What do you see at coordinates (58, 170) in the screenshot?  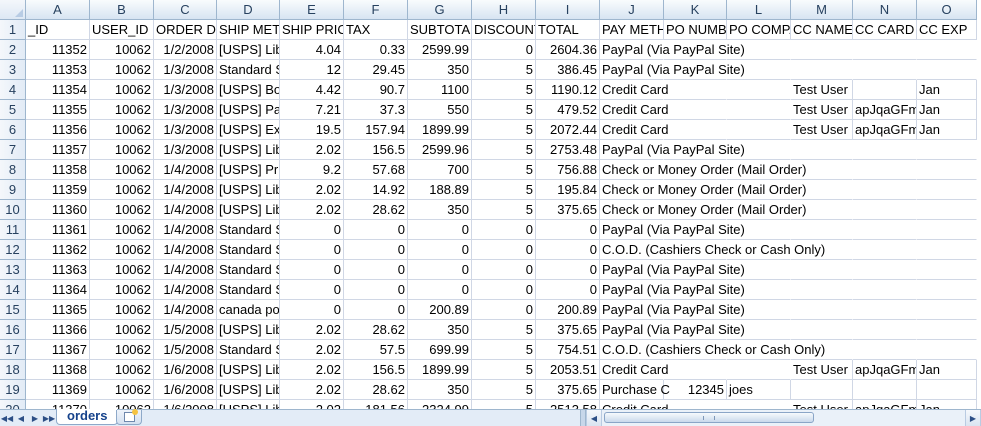 I see `cell: 11358` at bounding box center [58, 170].